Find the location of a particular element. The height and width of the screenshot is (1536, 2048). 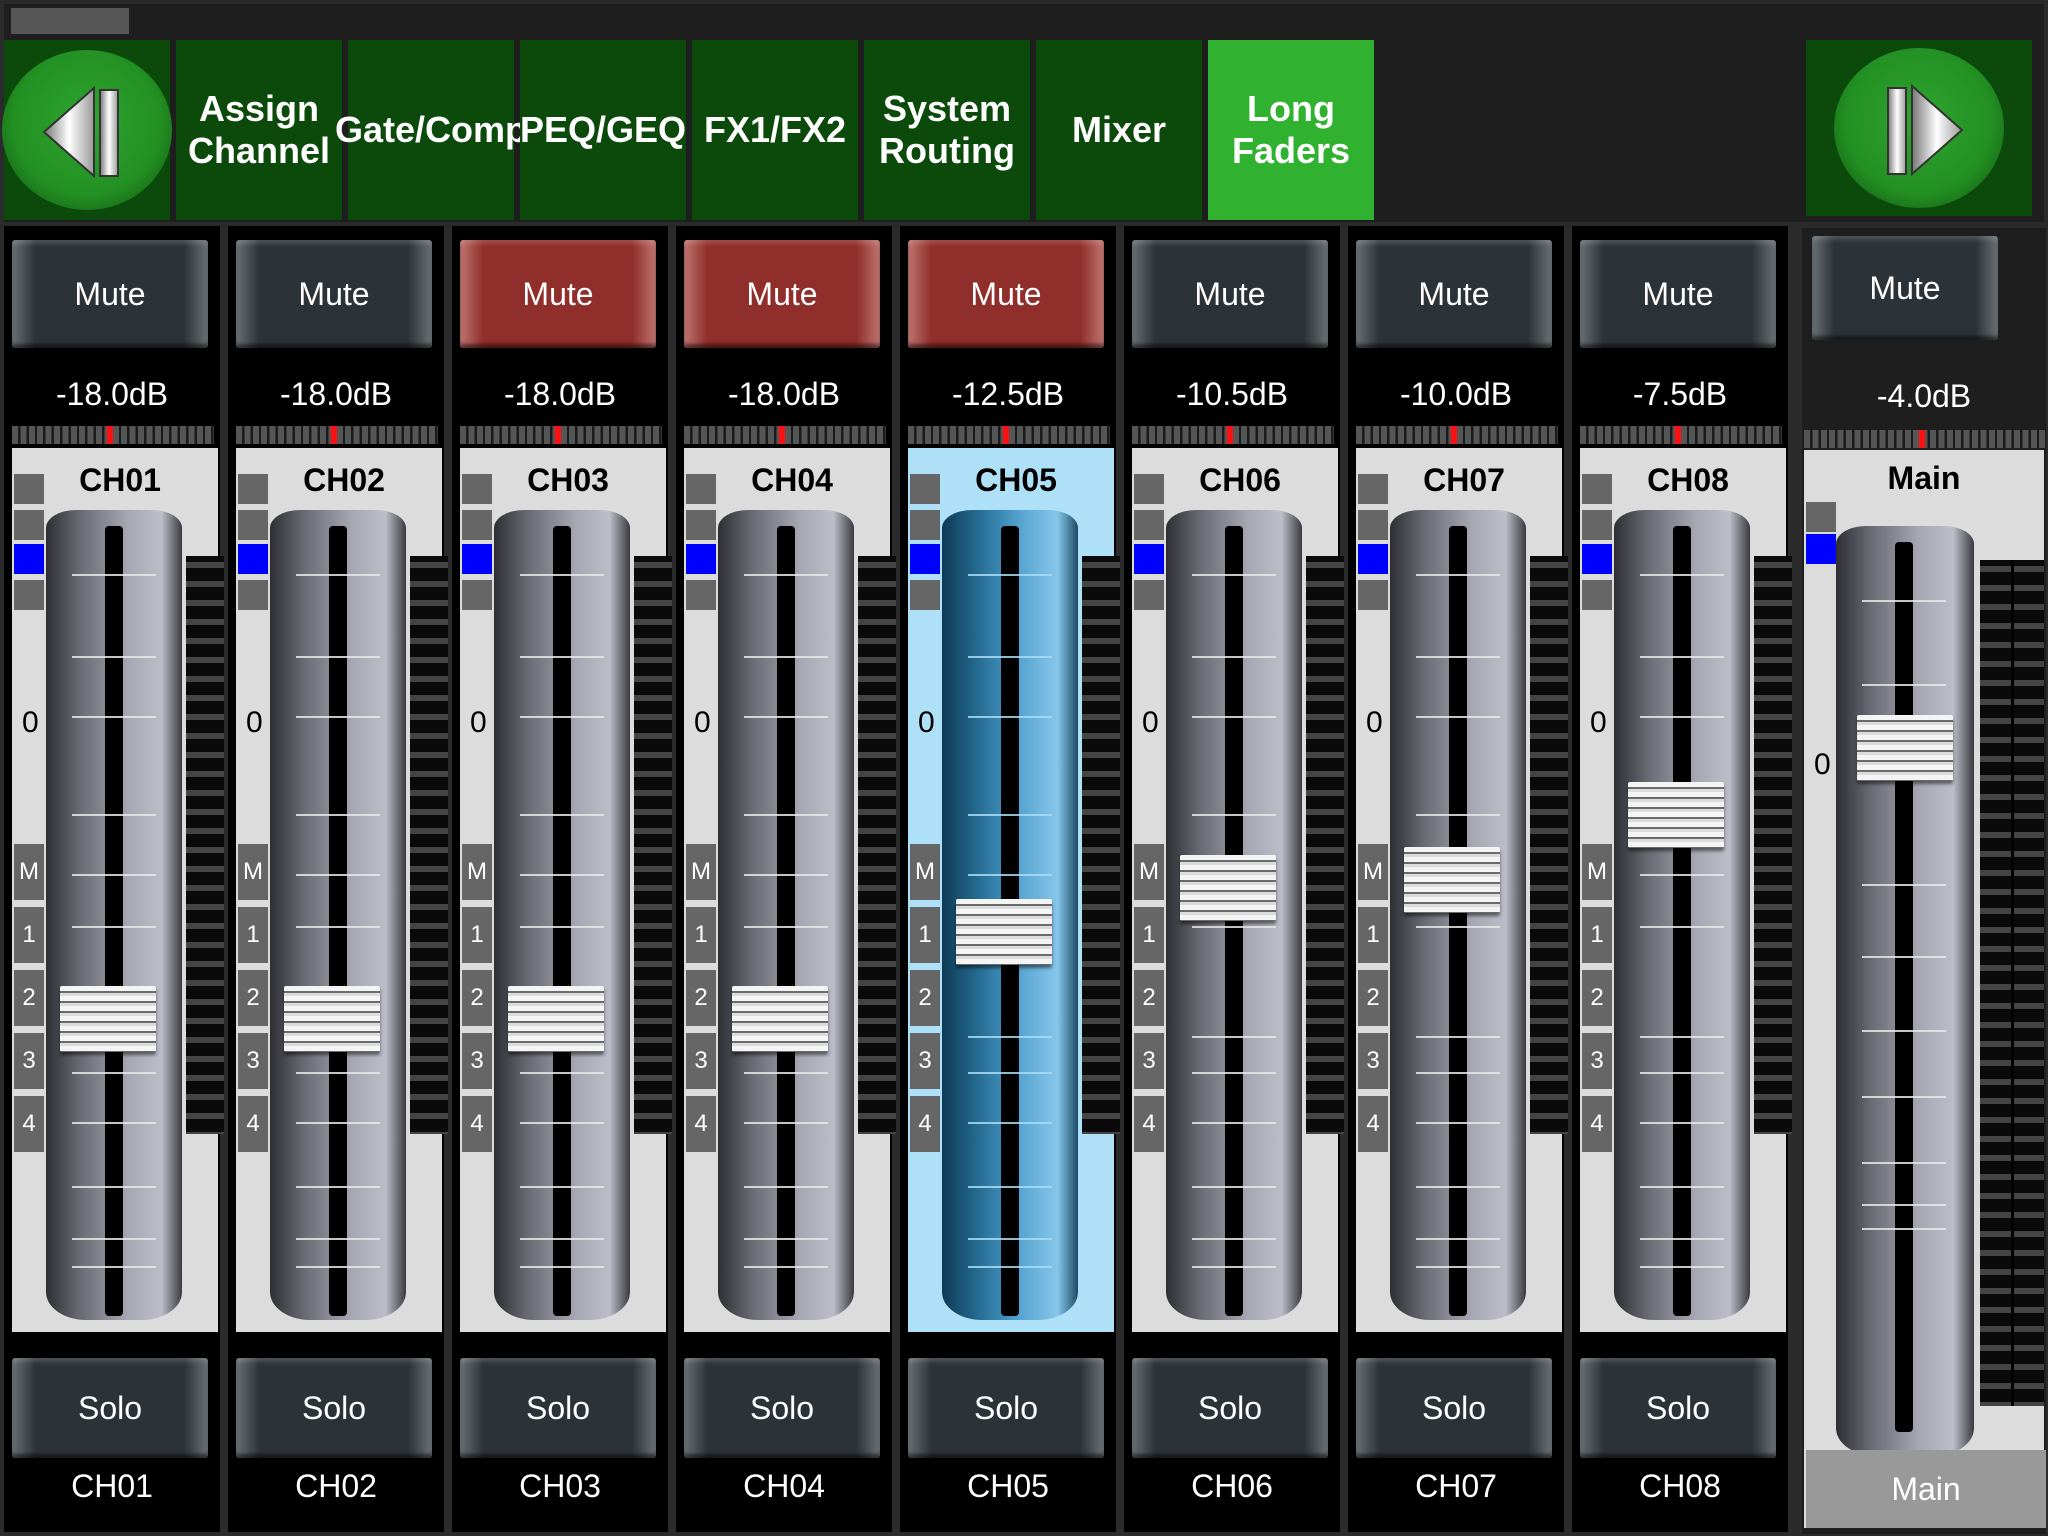

next-page-button is located at coordinates (1919, 128).